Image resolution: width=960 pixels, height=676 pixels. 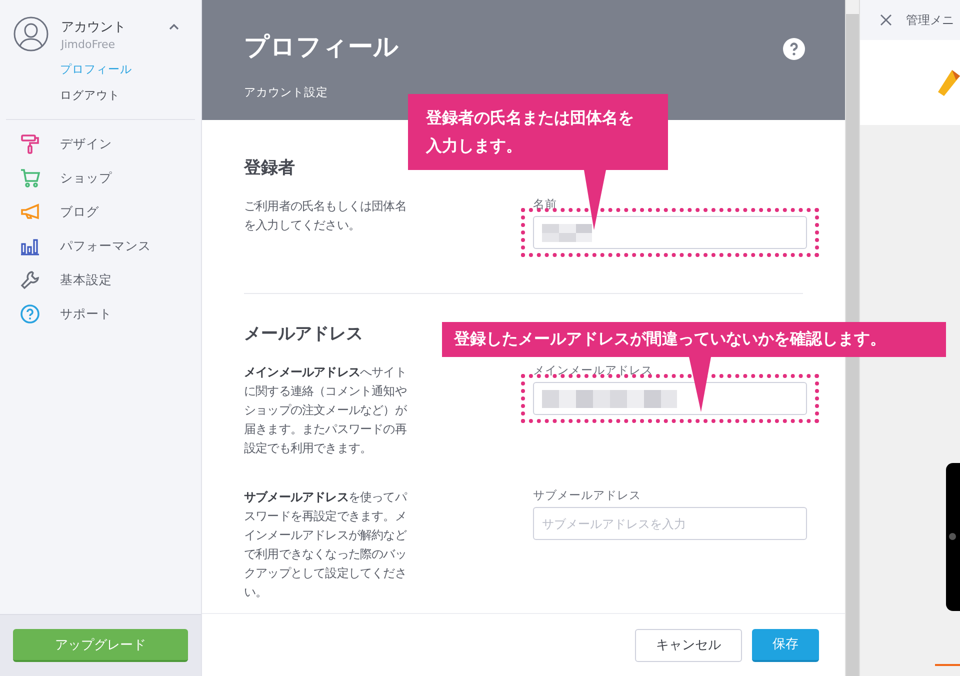 I want to click on callout-text: 登録者の氏名または団体名を入力します。, so click(x=530, y=131).